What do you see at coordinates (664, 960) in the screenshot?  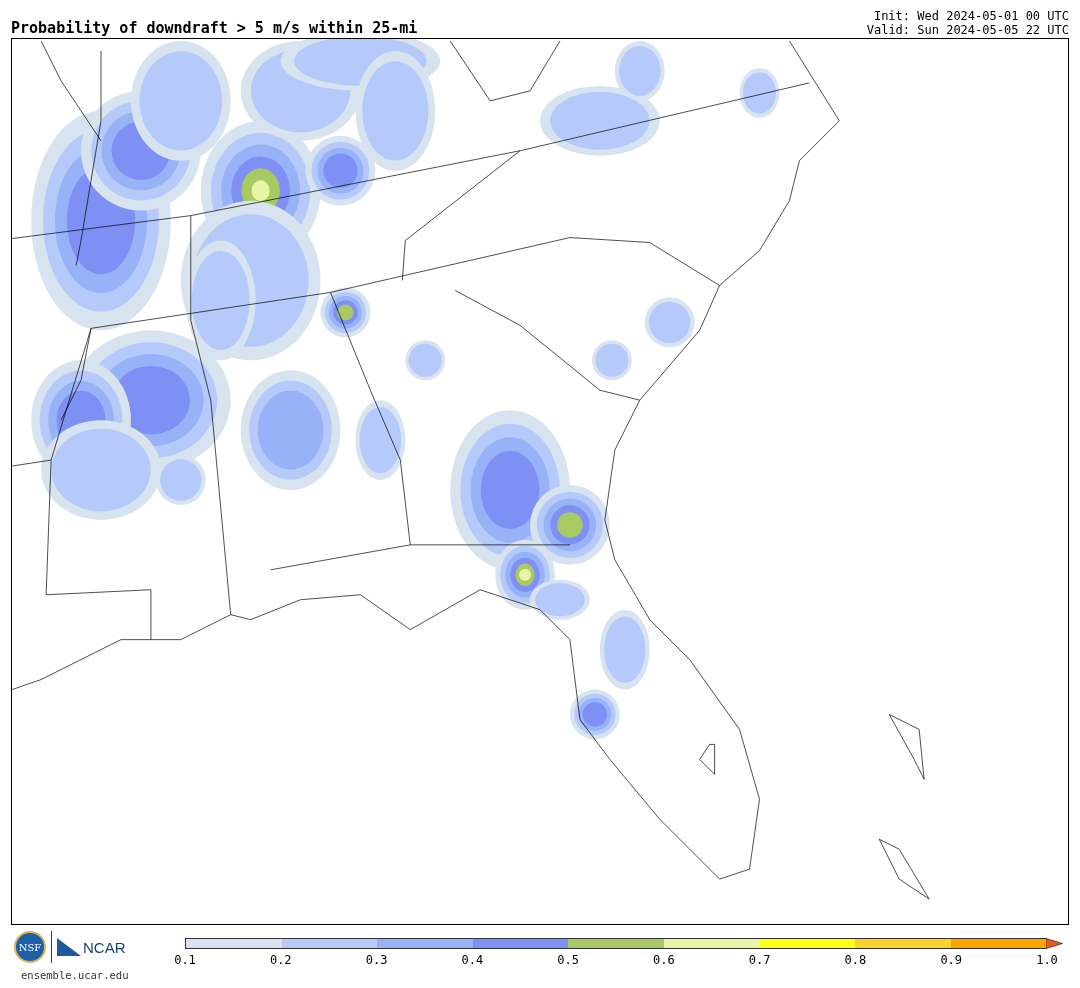 I see `colorbar-tick-label: 0.6` at bounding box center [664, 960].